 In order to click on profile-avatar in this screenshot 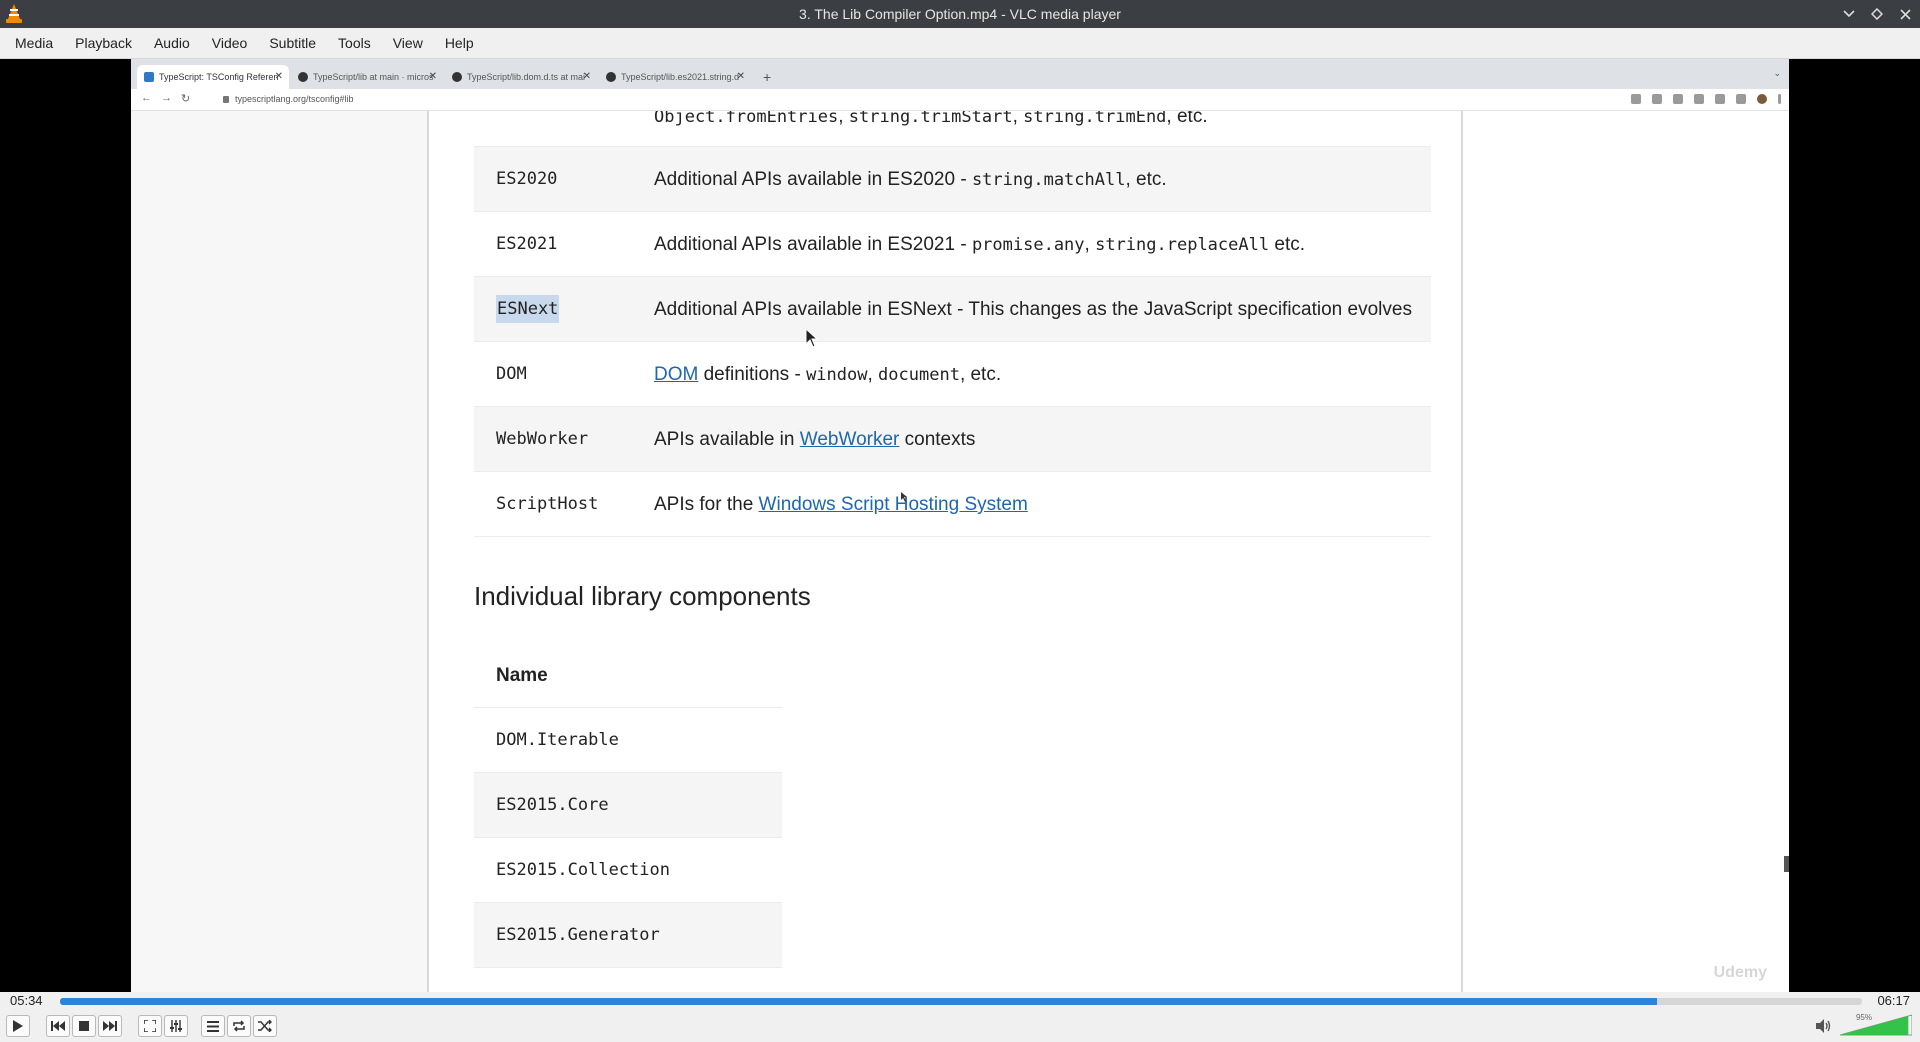, I will do `click(1762, 99)`.